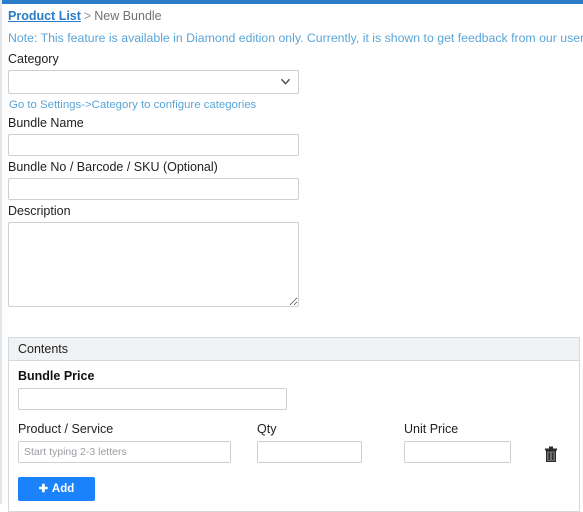  I want to click on category-select-wrapper, so click(153, 82).